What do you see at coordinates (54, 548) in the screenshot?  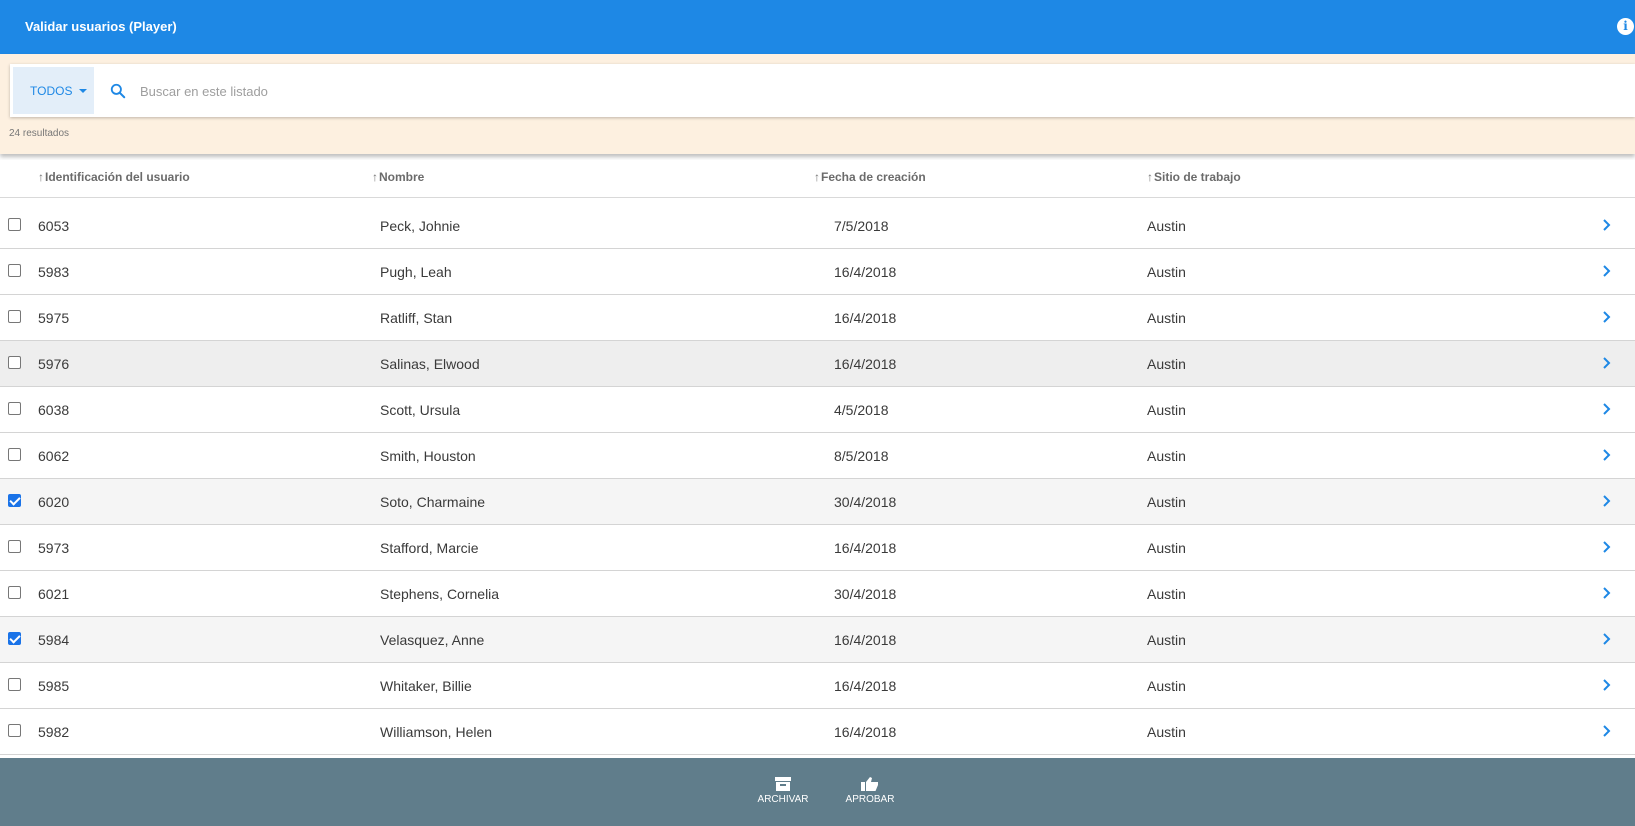 I see `cell-user-id: 5973` at bounding box center [54, 548].